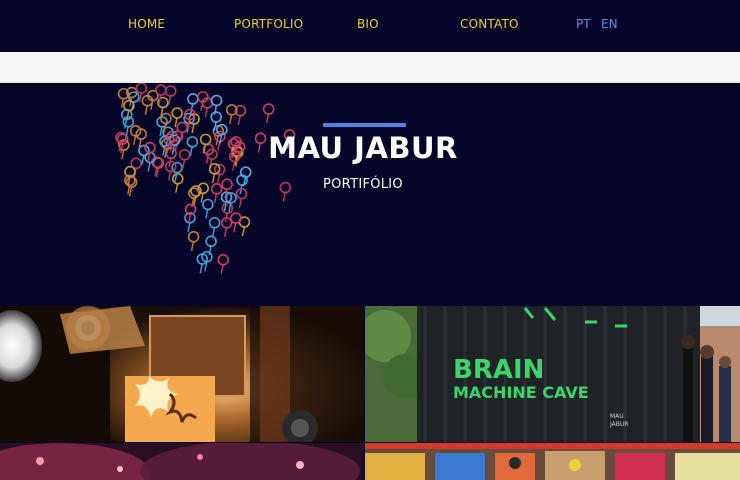  Describe the element at coordinates (521, 392) in the screenshot. I see `sign-machine-cave: MACHINE CAVE` at that location.